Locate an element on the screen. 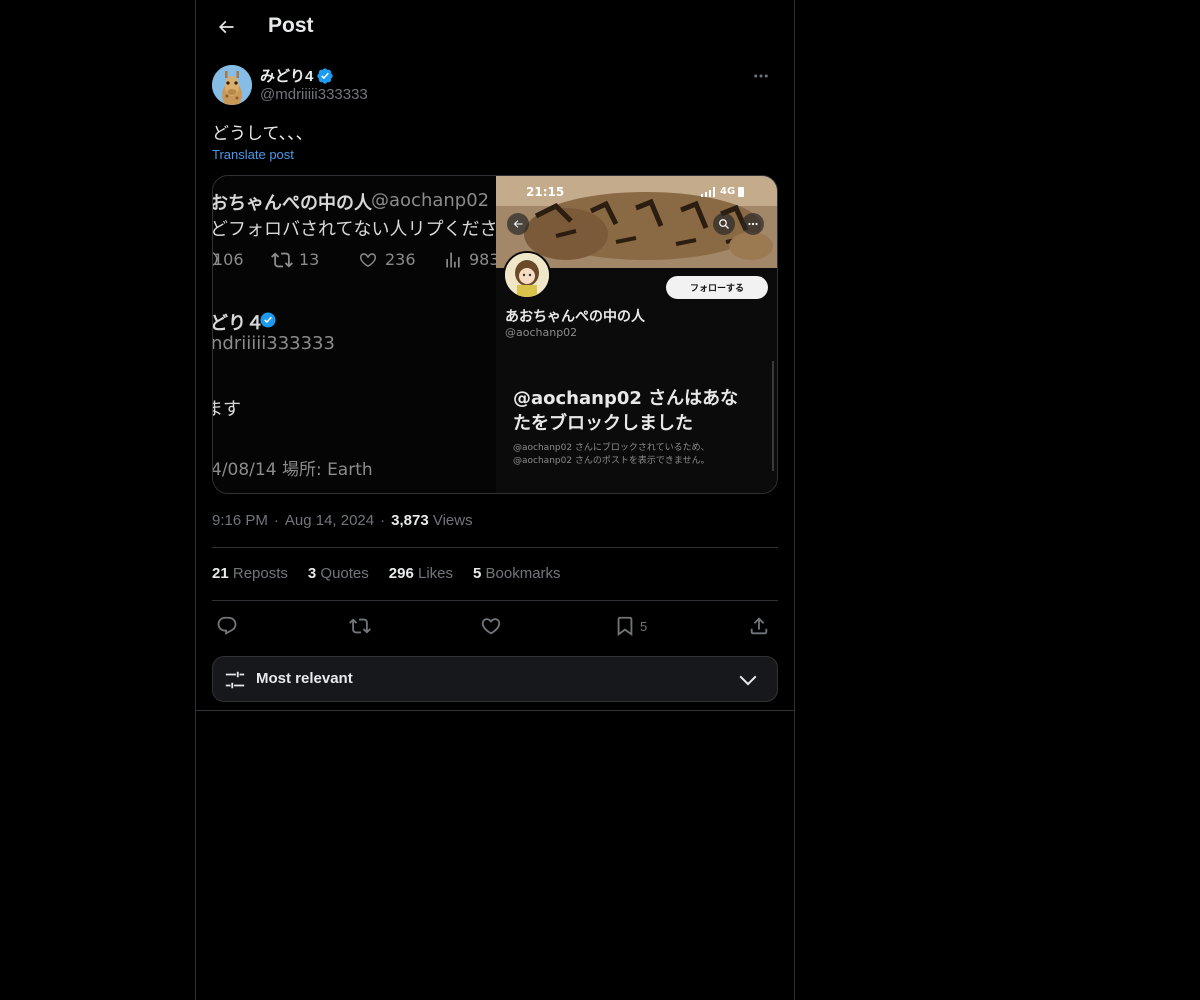 Image resolution: width=1200 pixels, height=1000 pixels. sort-replies-dropdown: Most relevant is located at coordinates (495, 679).